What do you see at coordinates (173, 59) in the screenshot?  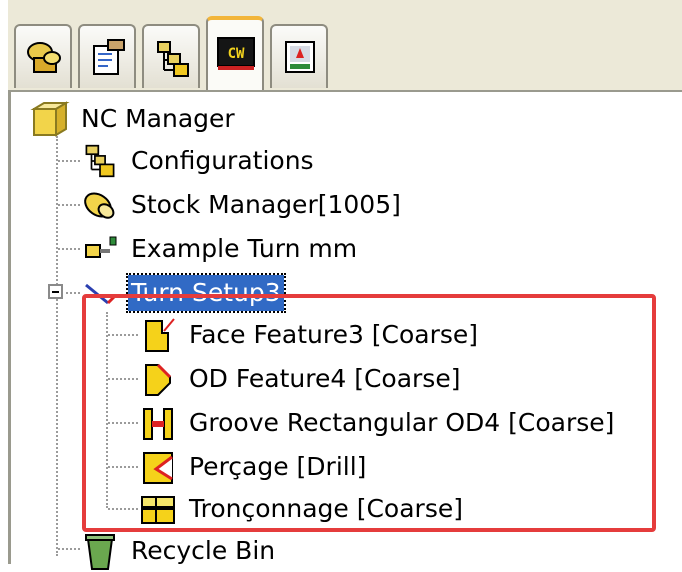 I see `configuration-manager-icon` at bounding box center [173, 59].